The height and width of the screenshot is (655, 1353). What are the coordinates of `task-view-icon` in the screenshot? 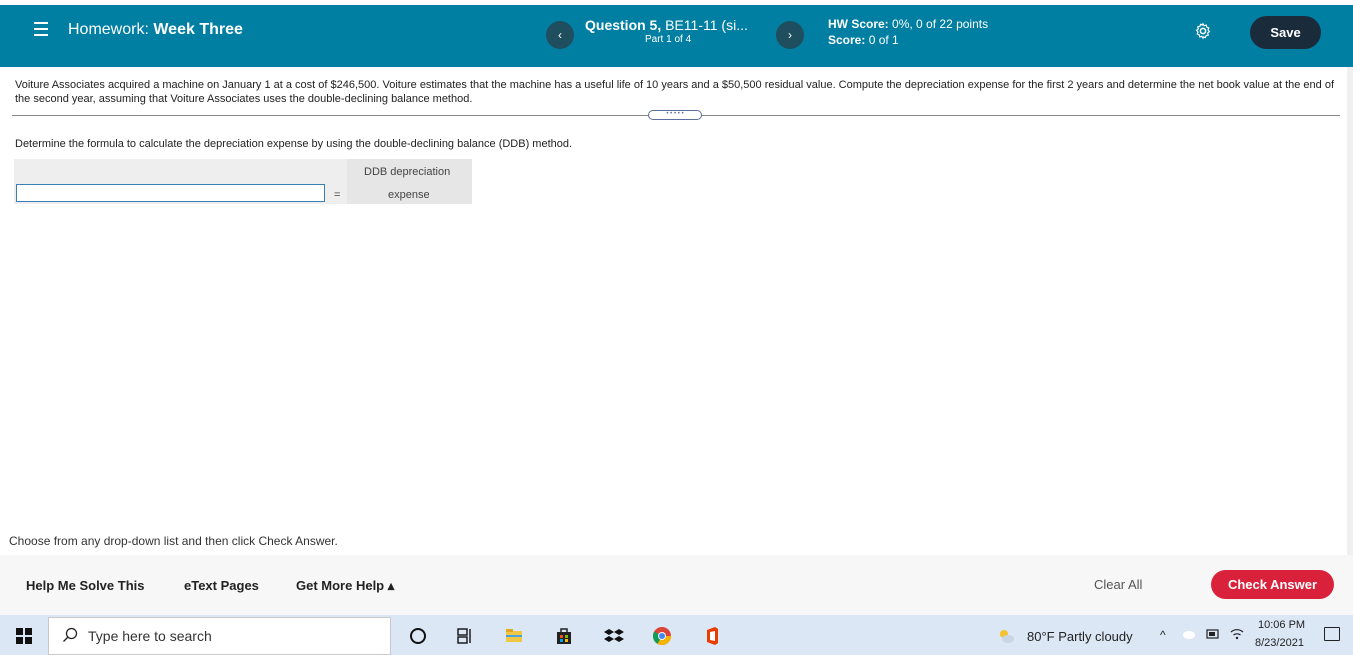 It's located at (465, 636).